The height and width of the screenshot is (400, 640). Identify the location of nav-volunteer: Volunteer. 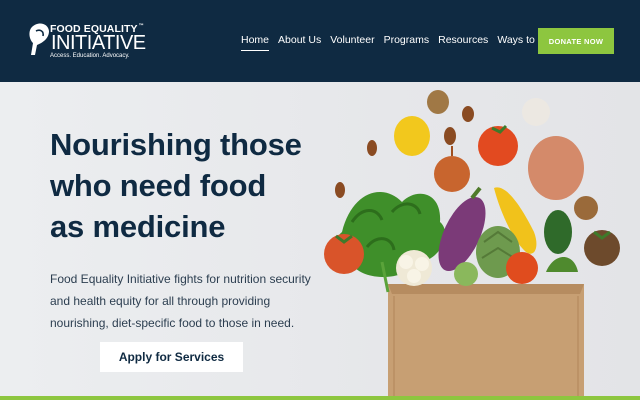
(352, 42).